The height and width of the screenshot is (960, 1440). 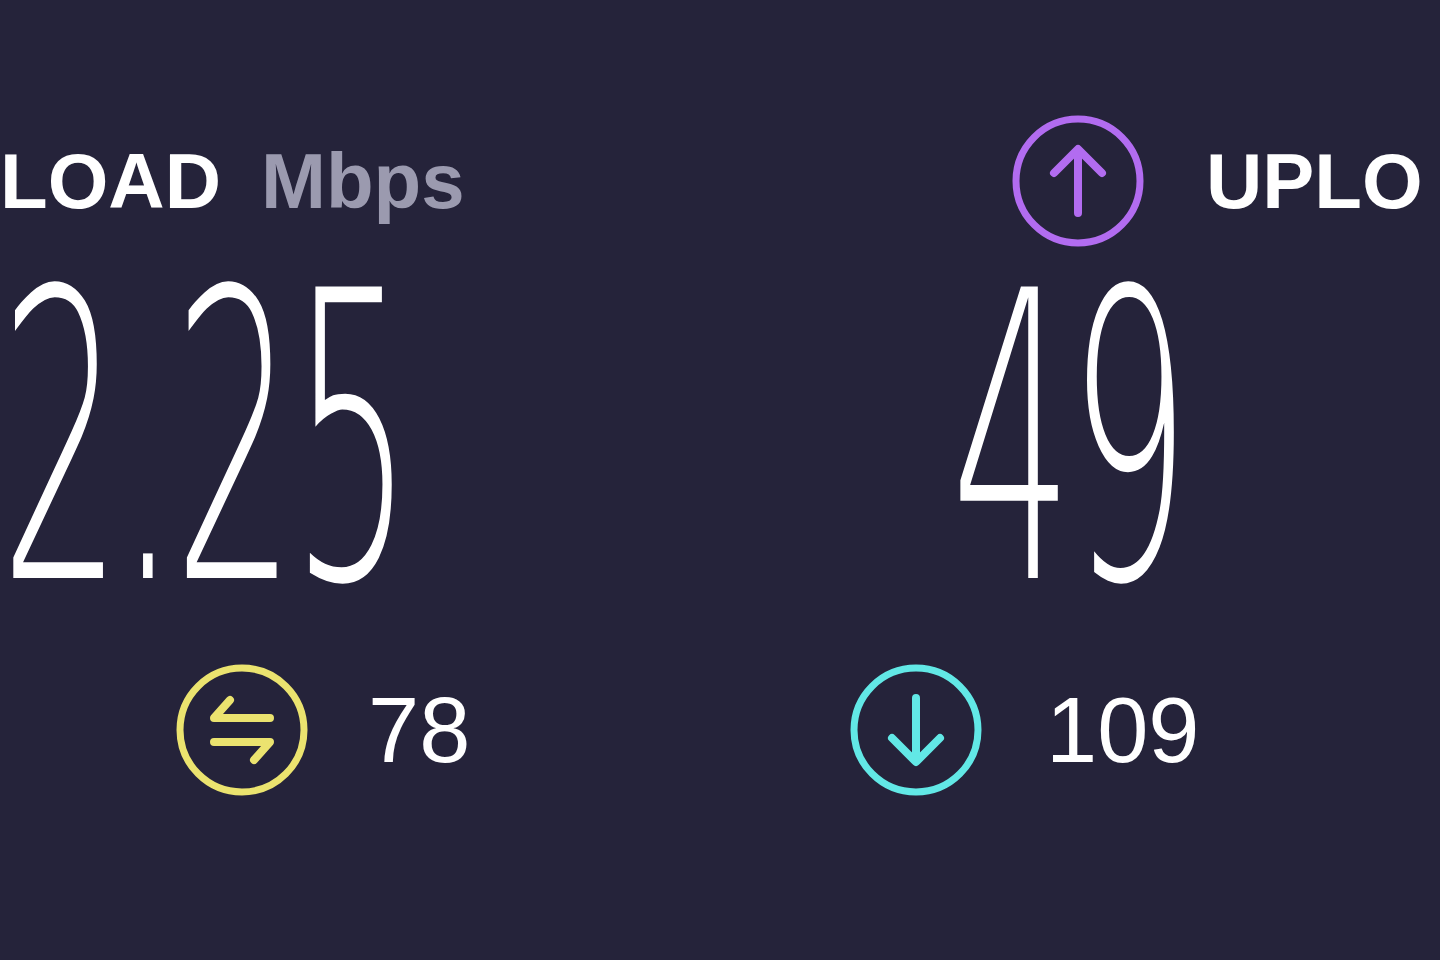 What do you see at coordinates (1314, 181) in the screenshot?
I see `upload-label: UPLO` at bounding box center [1314, 181].